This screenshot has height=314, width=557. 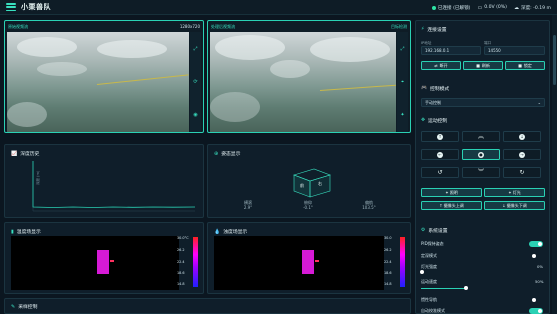 What do you see at coordinates (402, 262) in the screenshot?
I see `turbidity-scale-bar` at bounding box center [402, 262].